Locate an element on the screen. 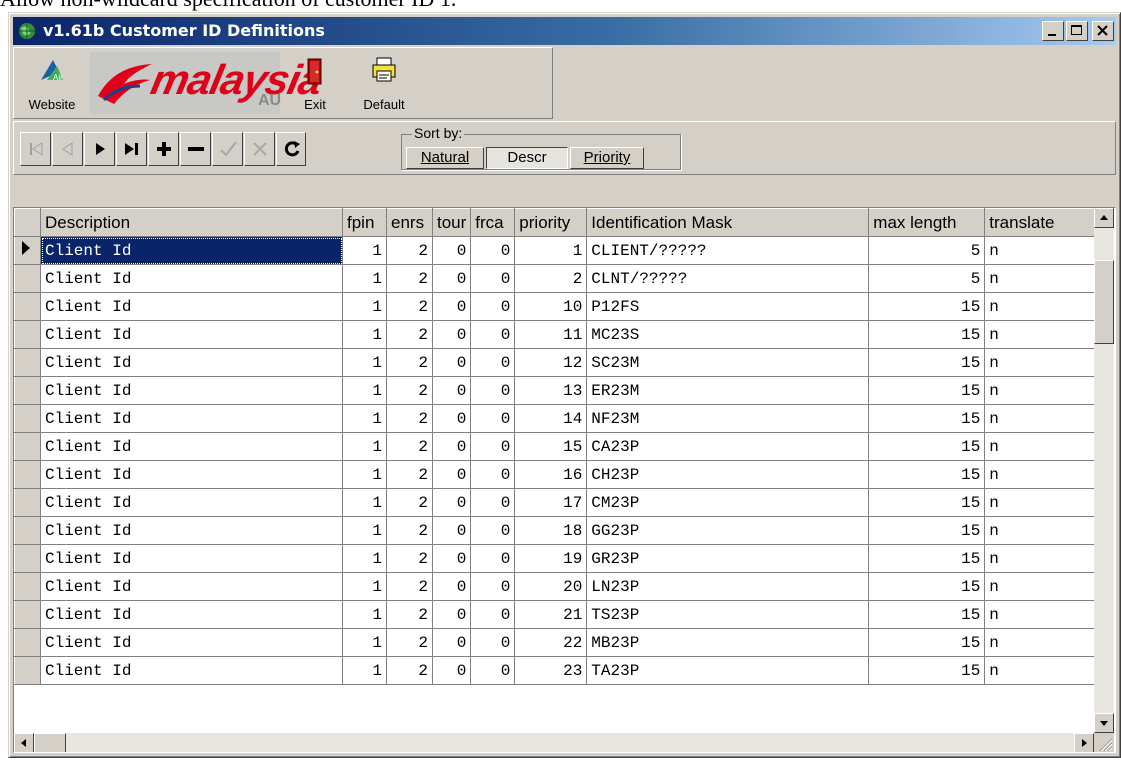 This screenshot has height=760, width=1121. cell-identification-mask: MB23P is located at coordinates (728, 642).